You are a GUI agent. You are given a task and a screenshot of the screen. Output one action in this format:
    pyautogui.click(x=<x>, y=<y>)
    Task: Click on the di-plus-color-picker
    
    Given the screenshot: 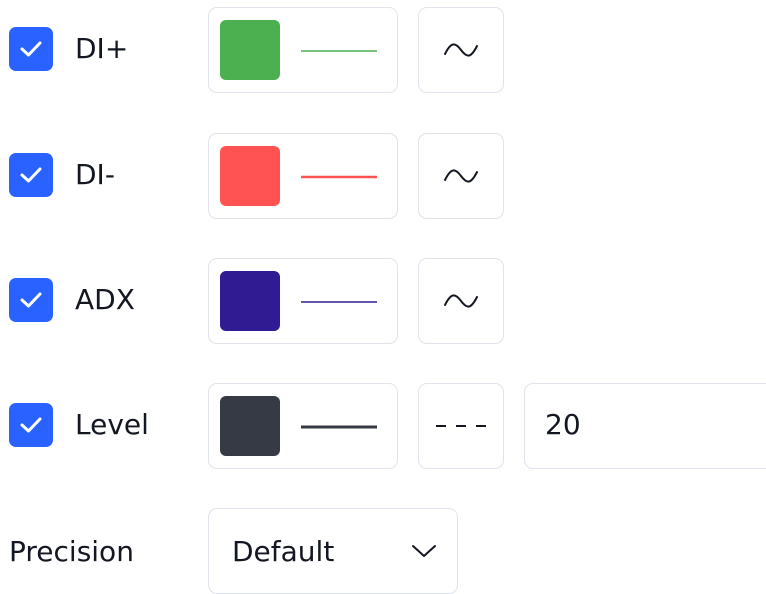 What is the action you would take?
    pyautogui.click(x=303, y=50)
    